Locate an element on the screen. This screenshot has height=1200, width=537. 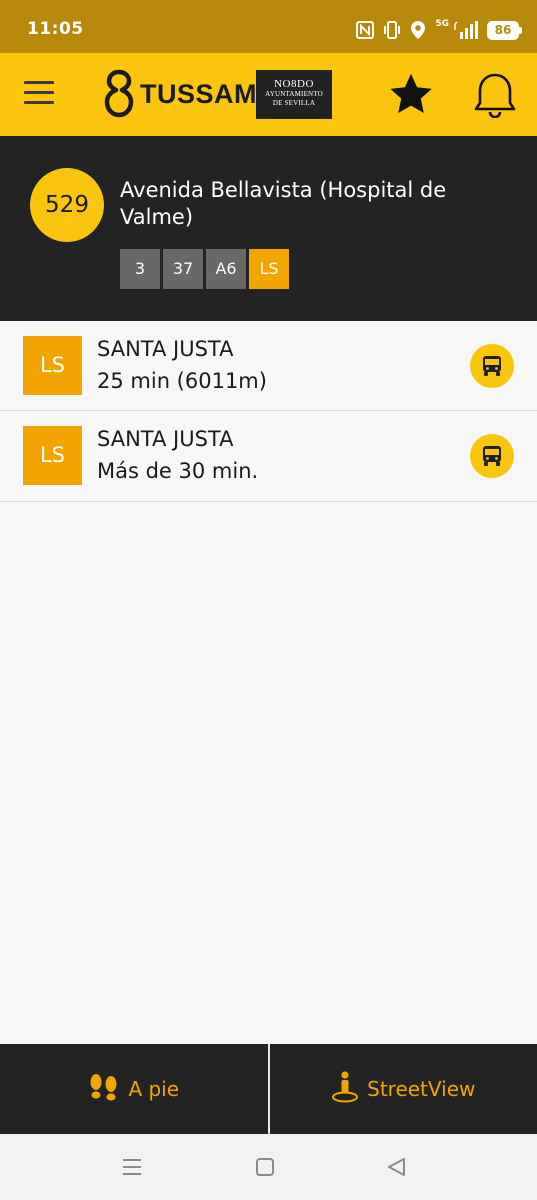
route-chip-37: 37 is located at coordinates (183, 269).